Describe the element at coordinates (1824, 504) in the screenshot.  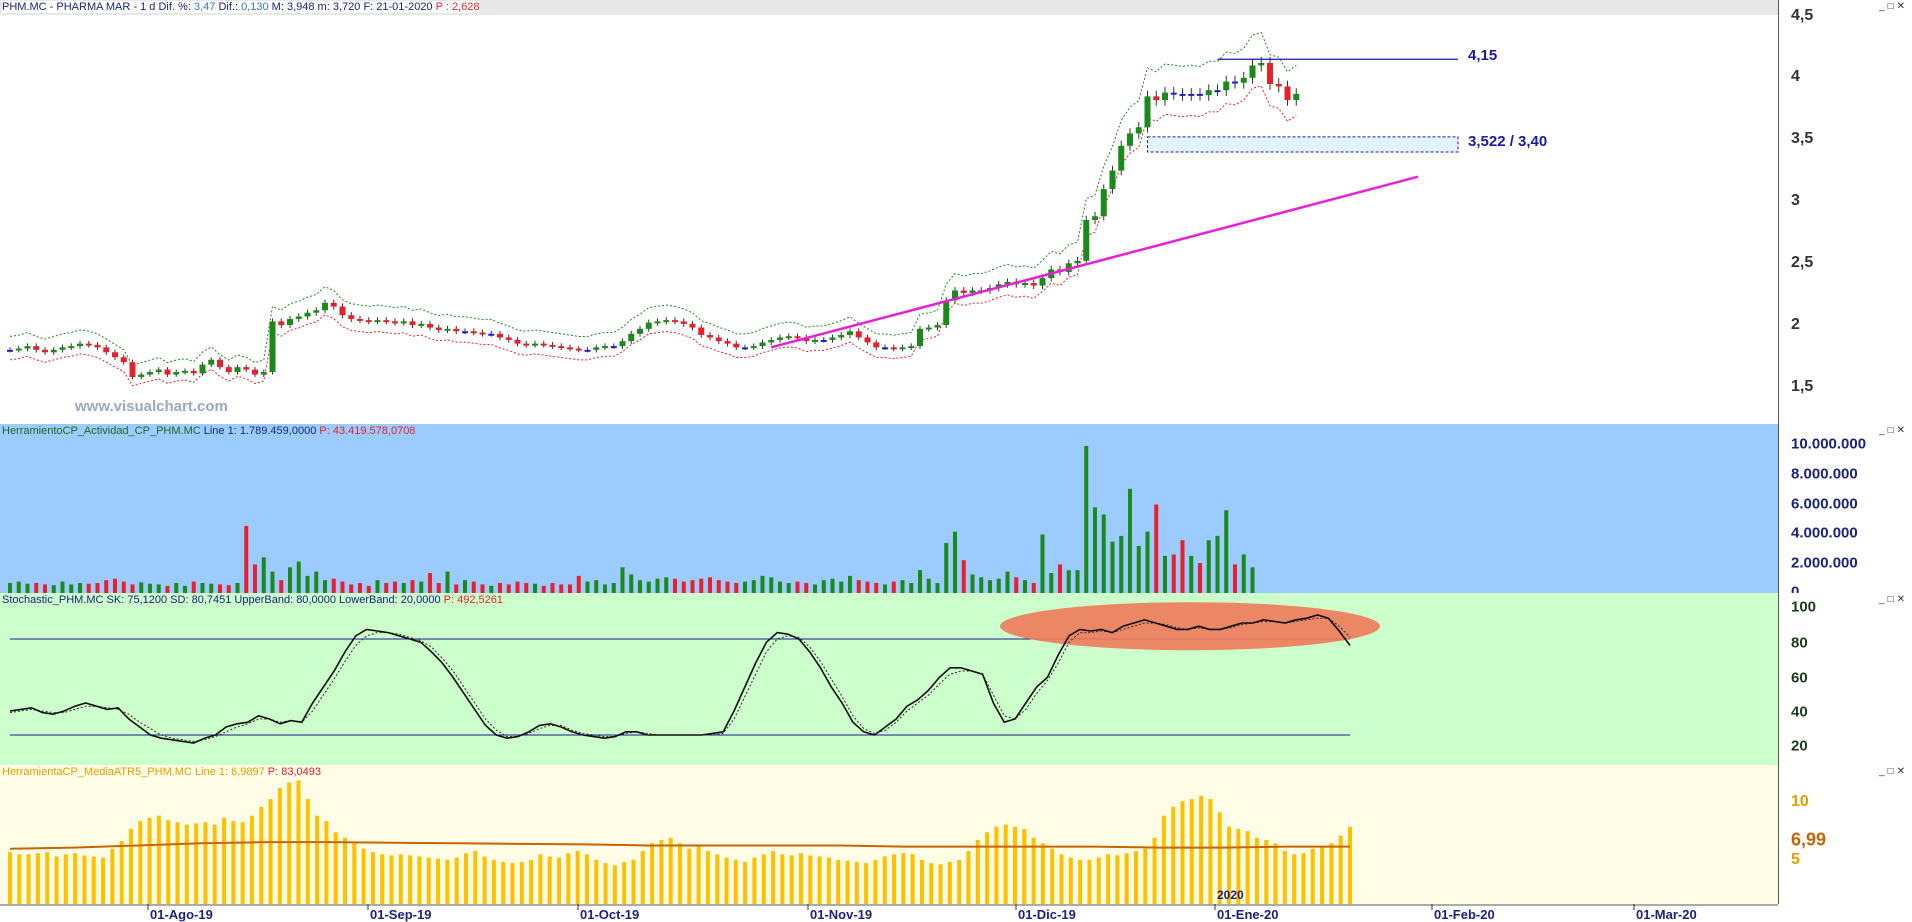
I see `volume-tick: 6.000.000` at that location.